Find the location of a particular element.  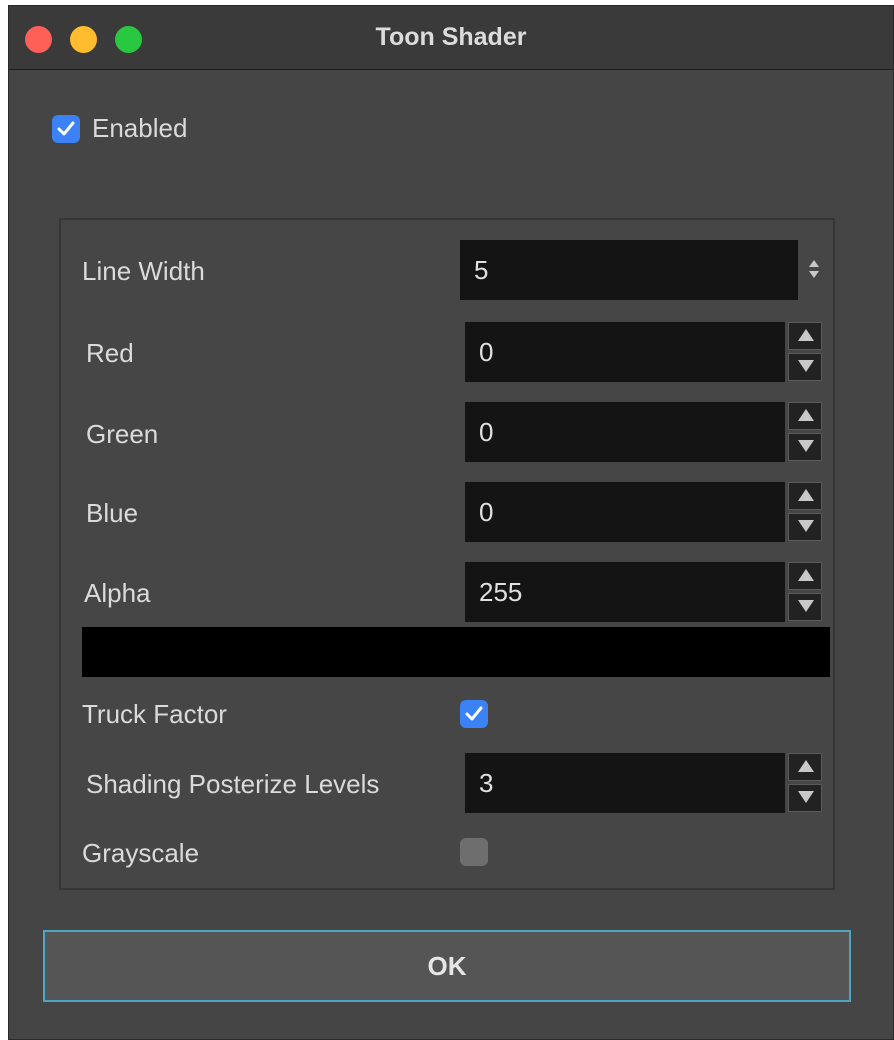

title-bar: Toon Shader is located at coordinates (451, 38).